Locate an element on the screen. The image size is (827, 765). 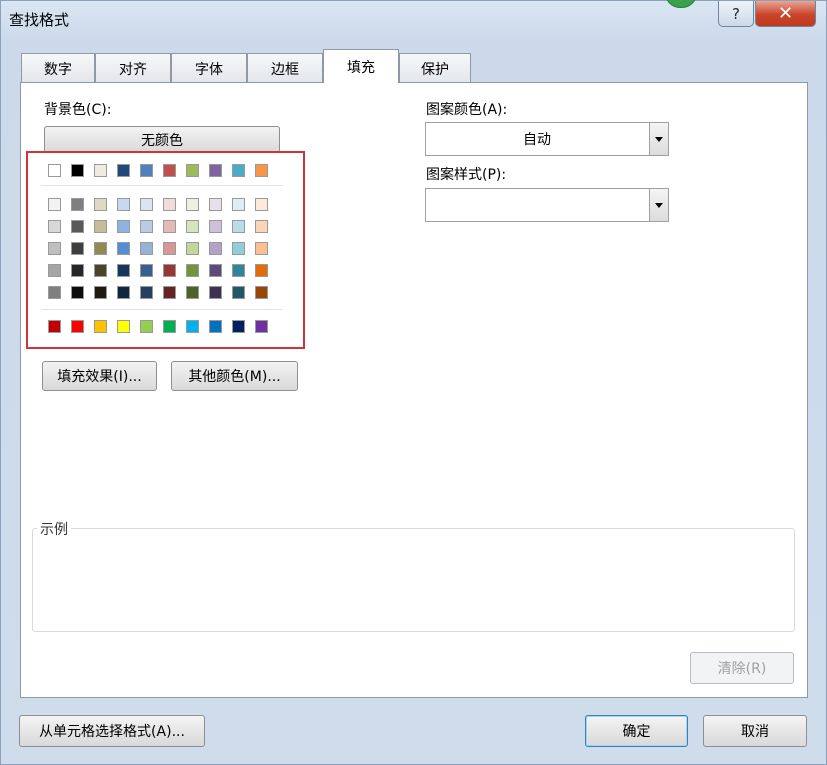
close-button: ✕ is located at coordinates (785, 14).